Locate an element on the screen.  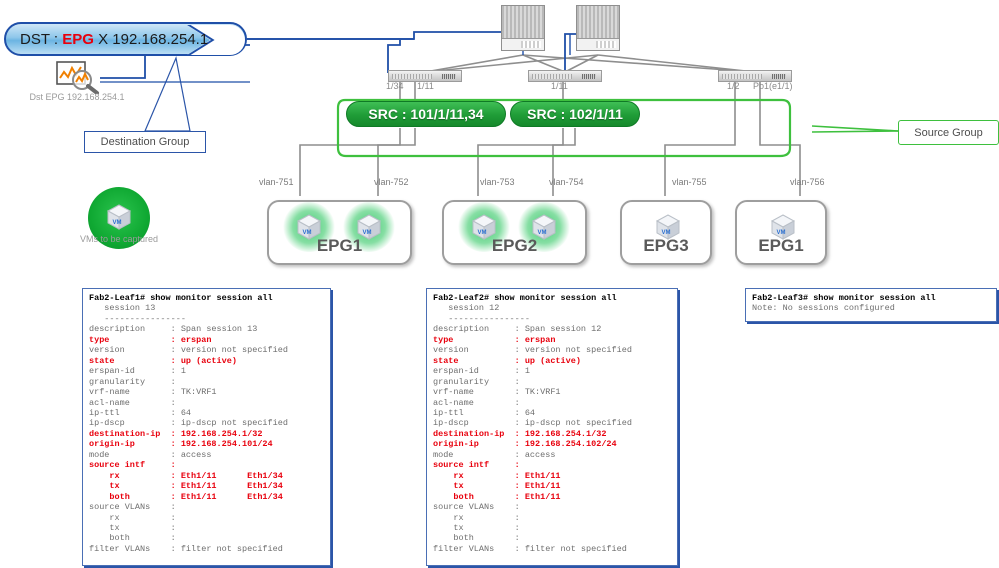
cli-session-line: session 13 is located at coordinates (122, 308).